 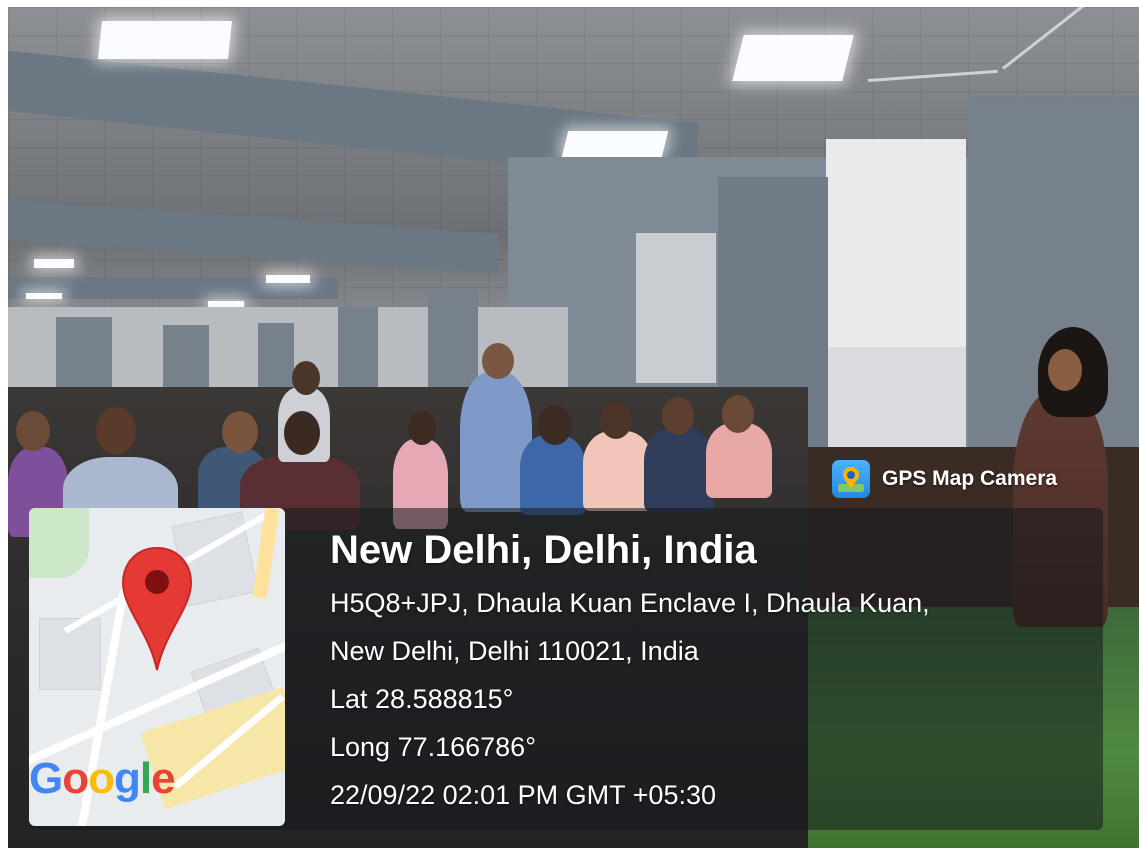 I want to click on map-thumbnail: Google, so click(x=157, y=667).